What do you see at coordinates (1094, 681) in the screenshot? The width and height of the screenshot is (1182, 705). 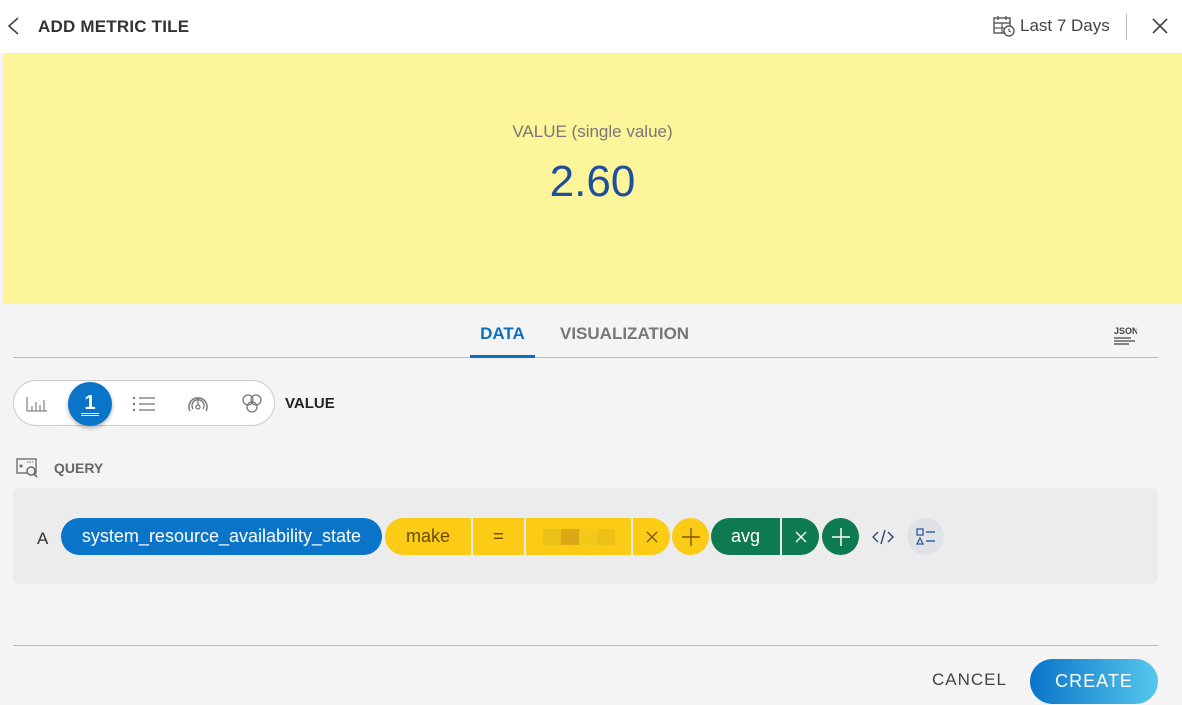 I see `create-button: CREATE` at bounding box center [1094, 681].